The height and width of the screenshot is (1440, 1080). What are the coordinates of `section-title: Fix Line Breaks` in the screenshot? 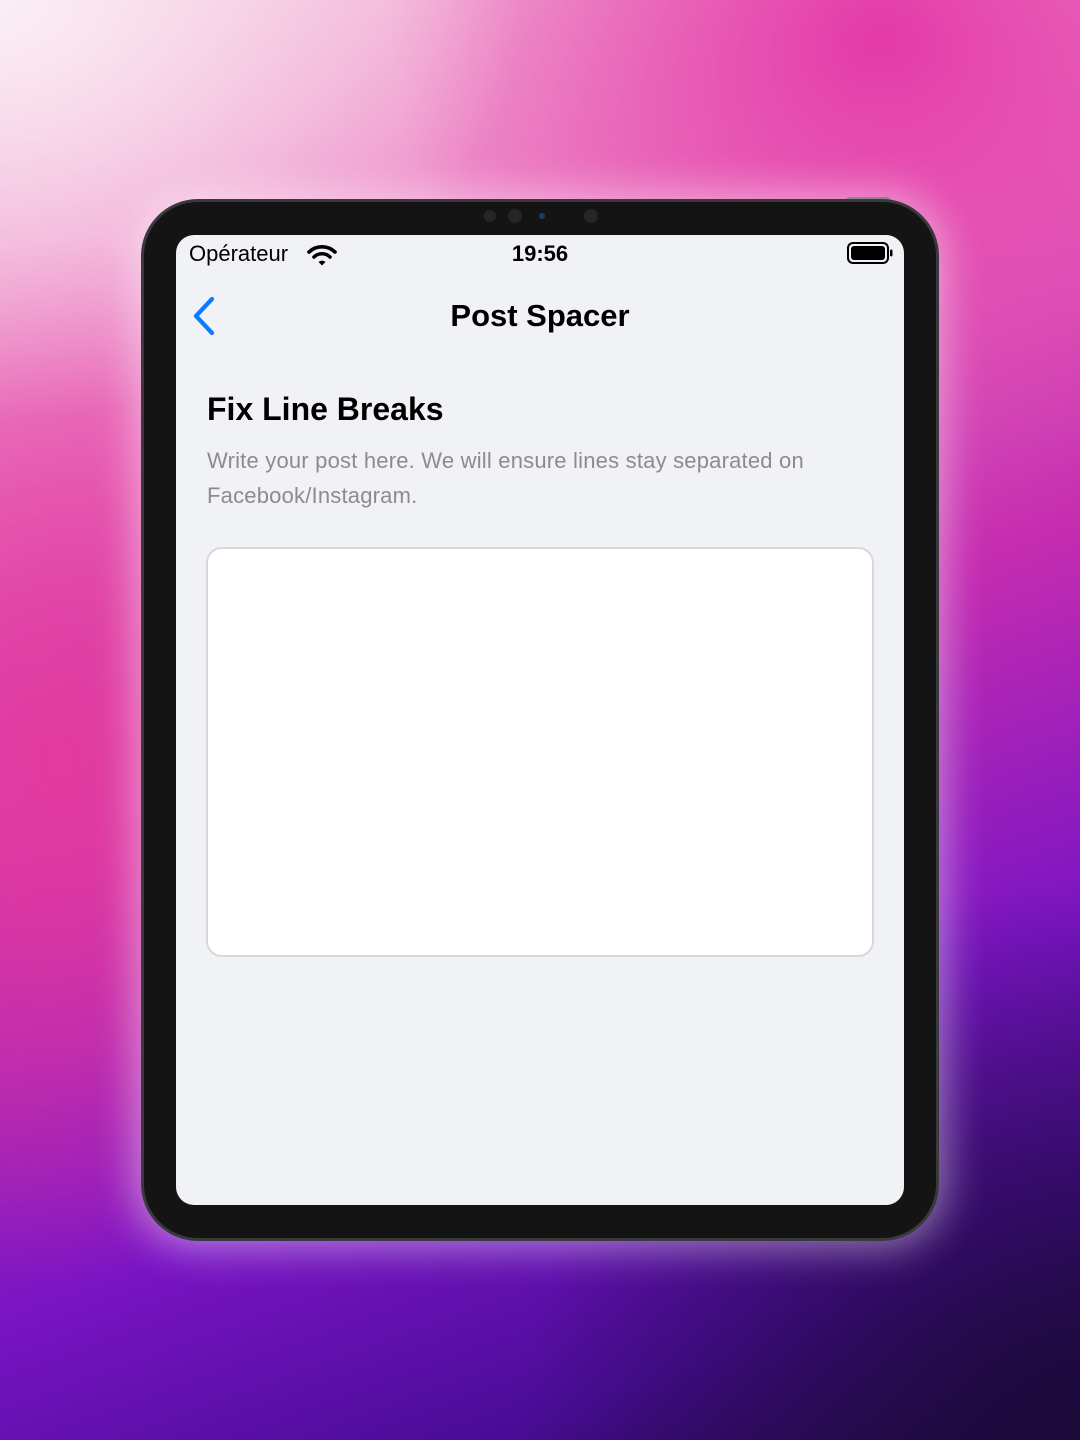 It's located at (325, 409).